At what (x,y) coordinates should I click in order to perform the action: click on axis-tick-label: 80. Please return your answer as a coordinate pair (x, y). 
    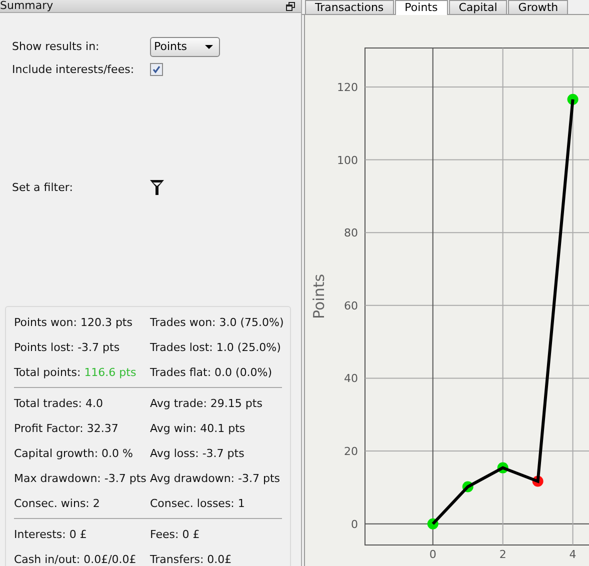
    Looking at the image, I should click on (351, 233).